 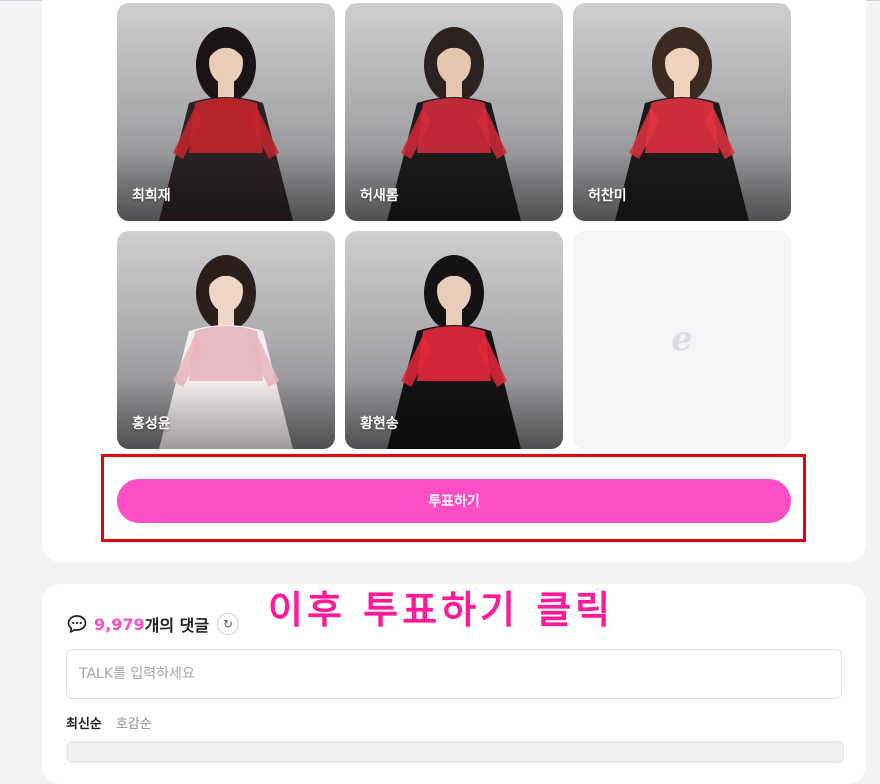 What do you see at coordinates (682, 112) in the screenshot?
I see `contestant-card: 허찬미` at bounding box center [682, 112].